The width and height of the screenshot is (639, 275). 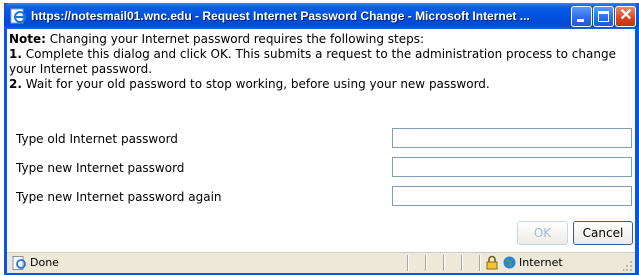 I want to click on maximize-icon, so click(x=603, y=16).